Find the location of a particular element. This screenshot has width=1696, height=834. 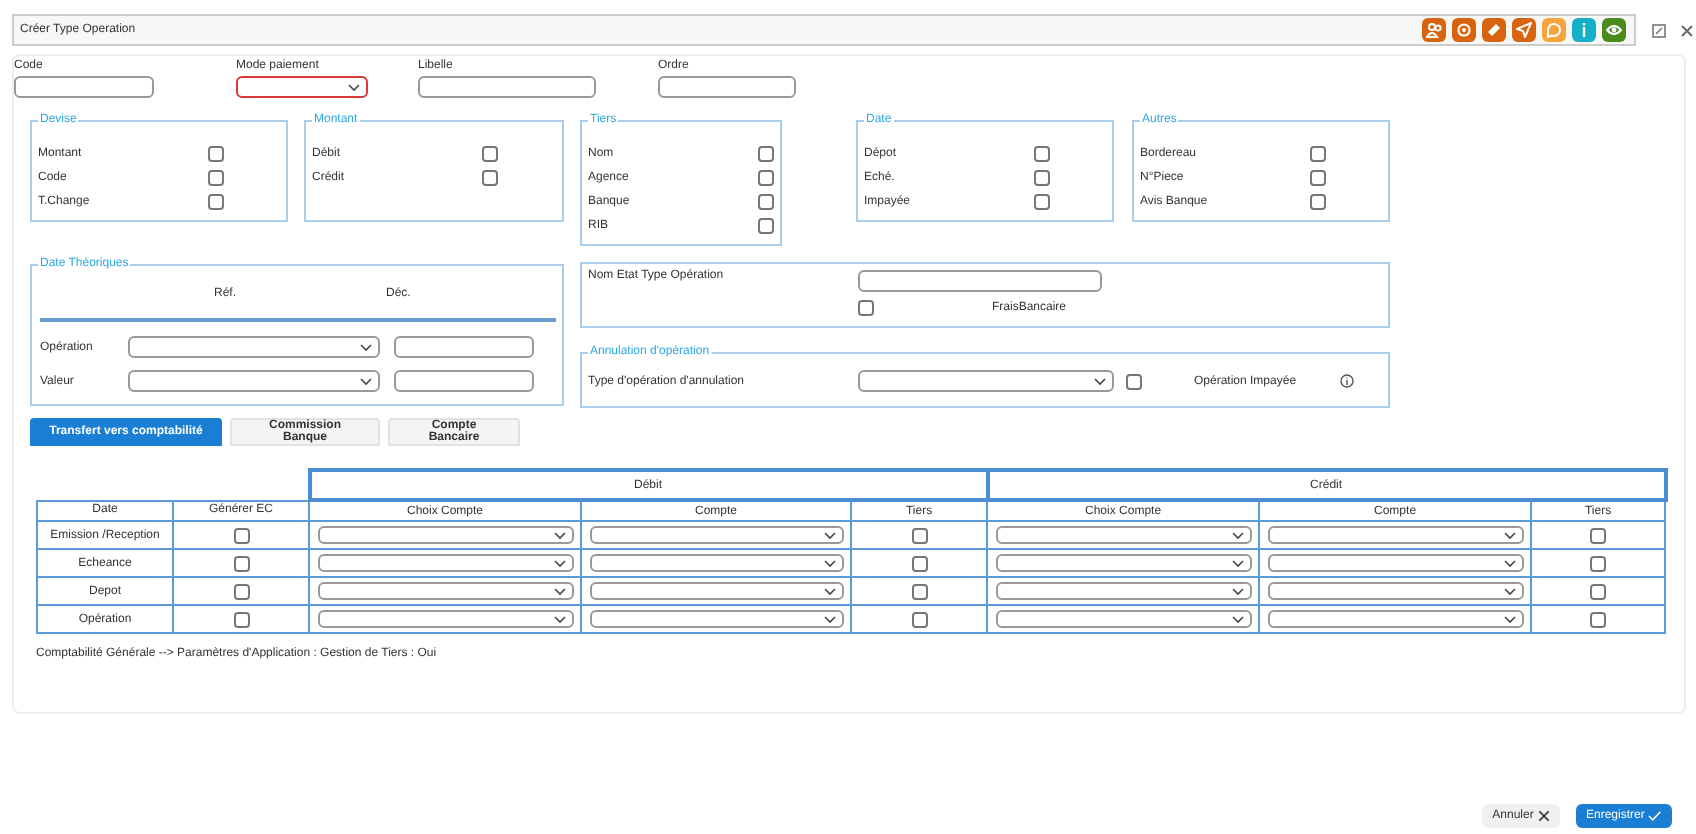

send-icon is located at coordinates (1524, 30).